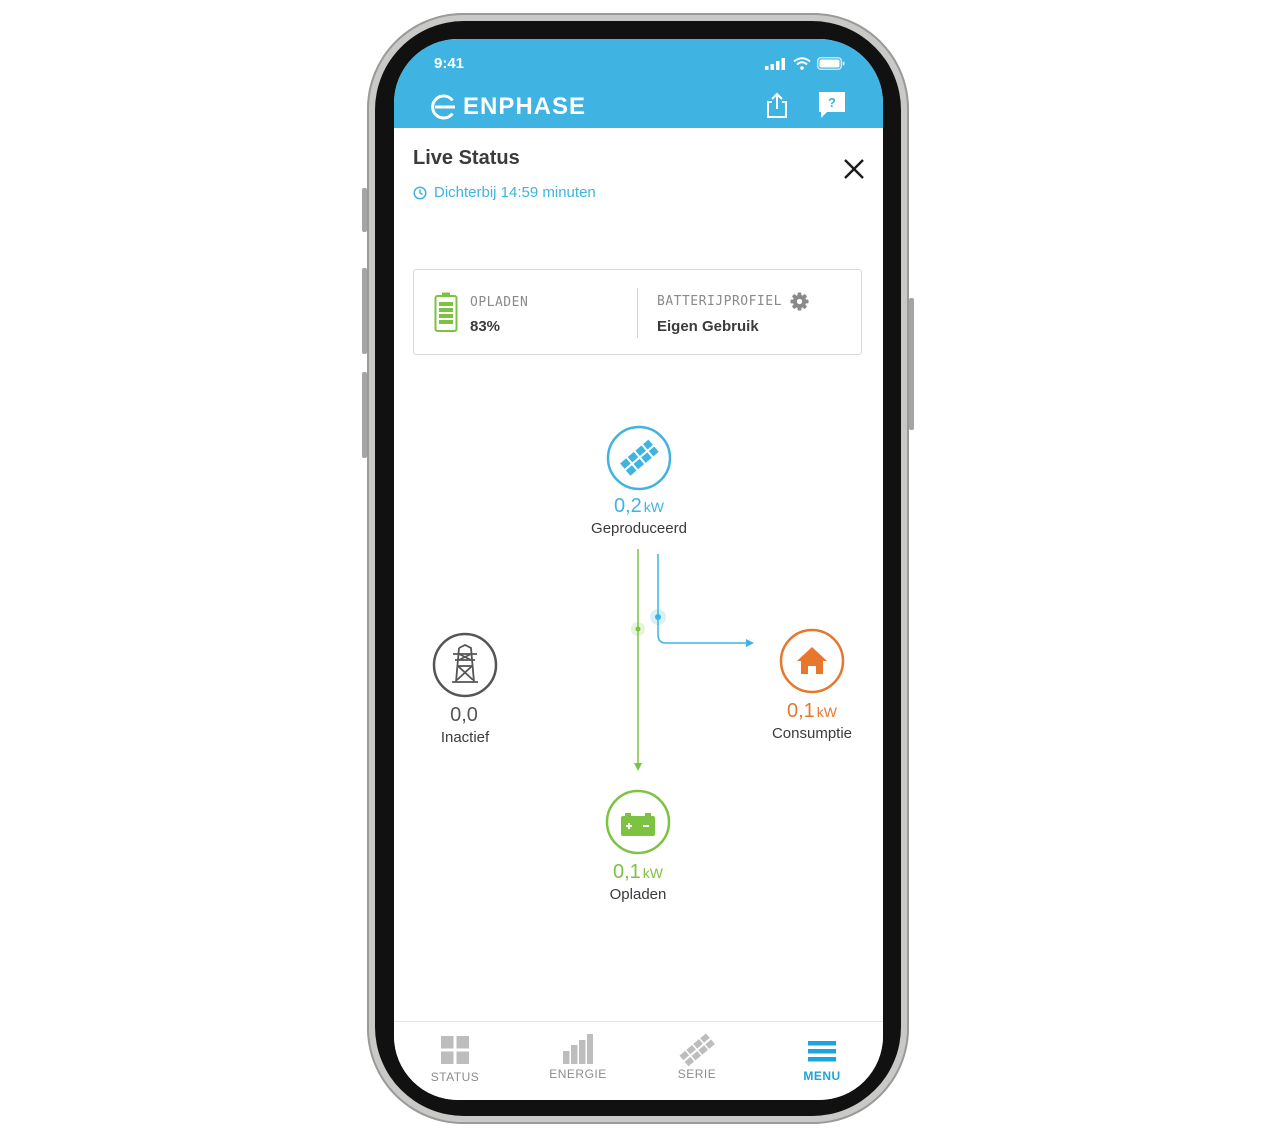  Describe the element at coordinates (800, 711) in the screenshot. I see `home-value-number: 0,1` at that location.